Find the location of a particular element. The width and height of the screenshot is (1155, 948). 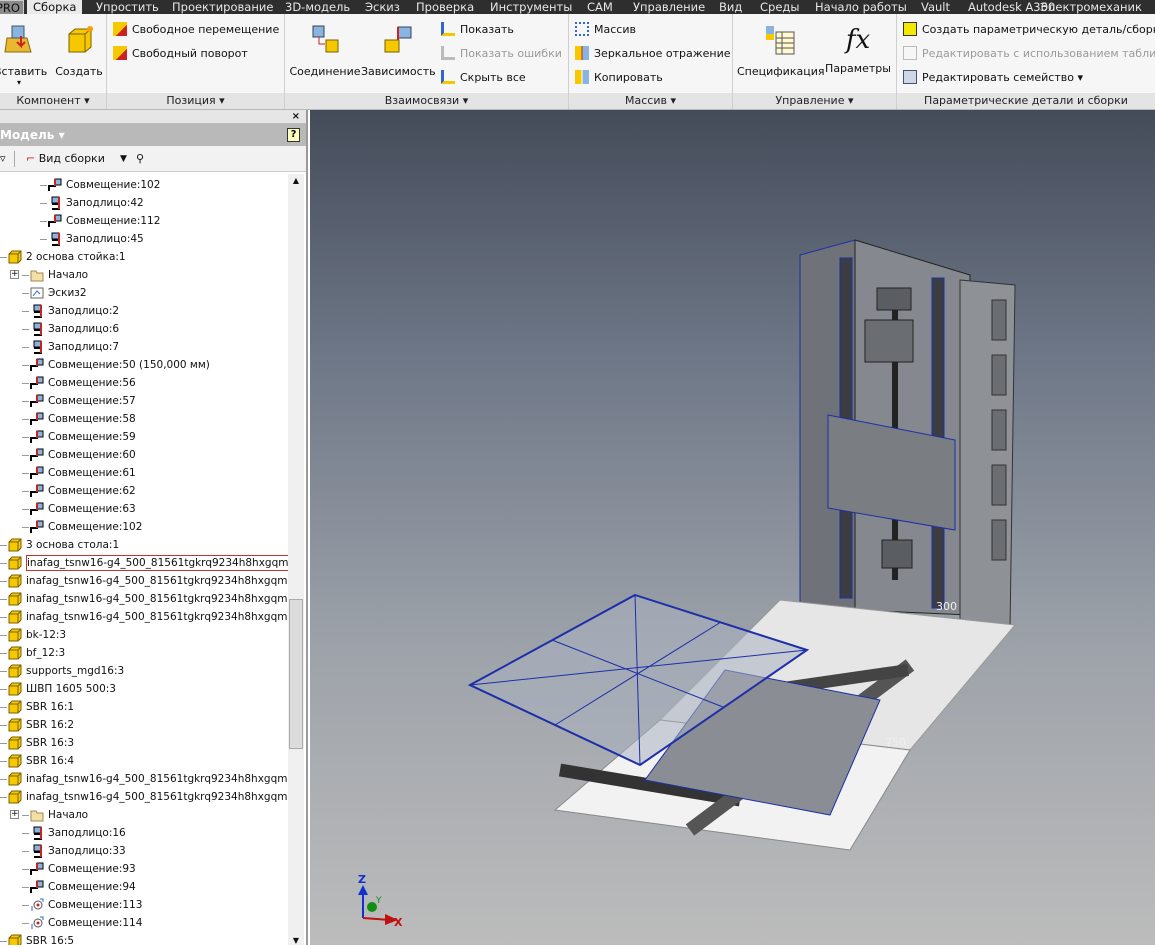

tree-item-label: Совмещение:61 is located at coordinates (92, 473).